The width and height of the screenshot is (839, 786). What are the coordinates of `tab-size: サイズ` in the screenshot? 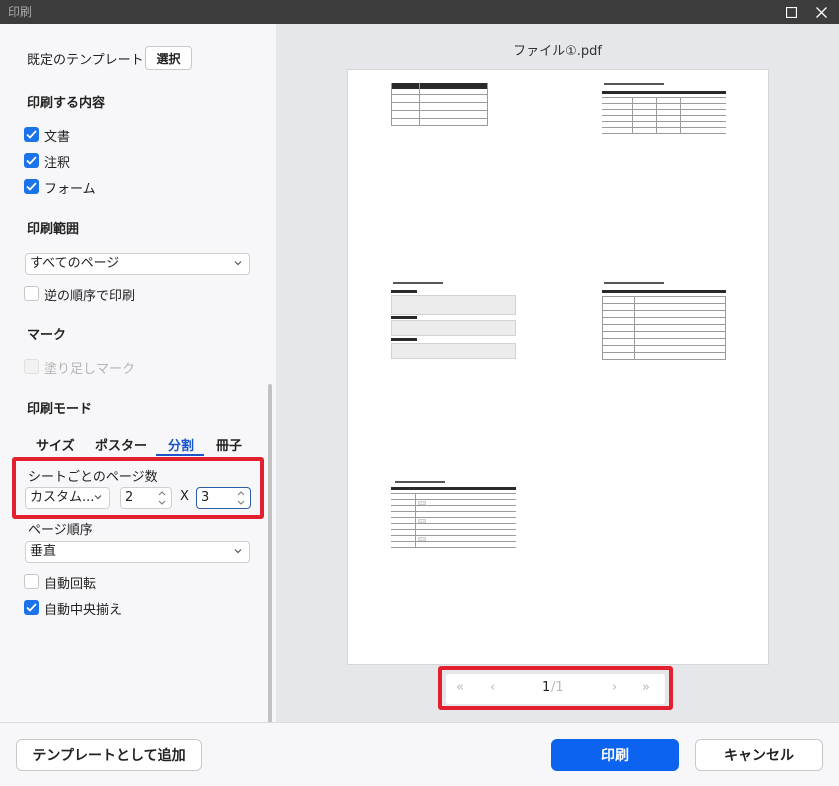 It's located at (55, 444).